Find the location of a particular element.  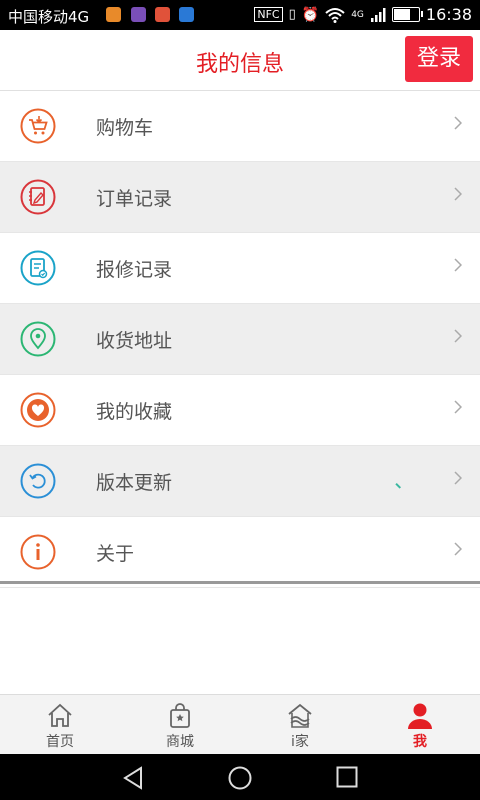

wifi-icon is located at coordinates (335, 15).